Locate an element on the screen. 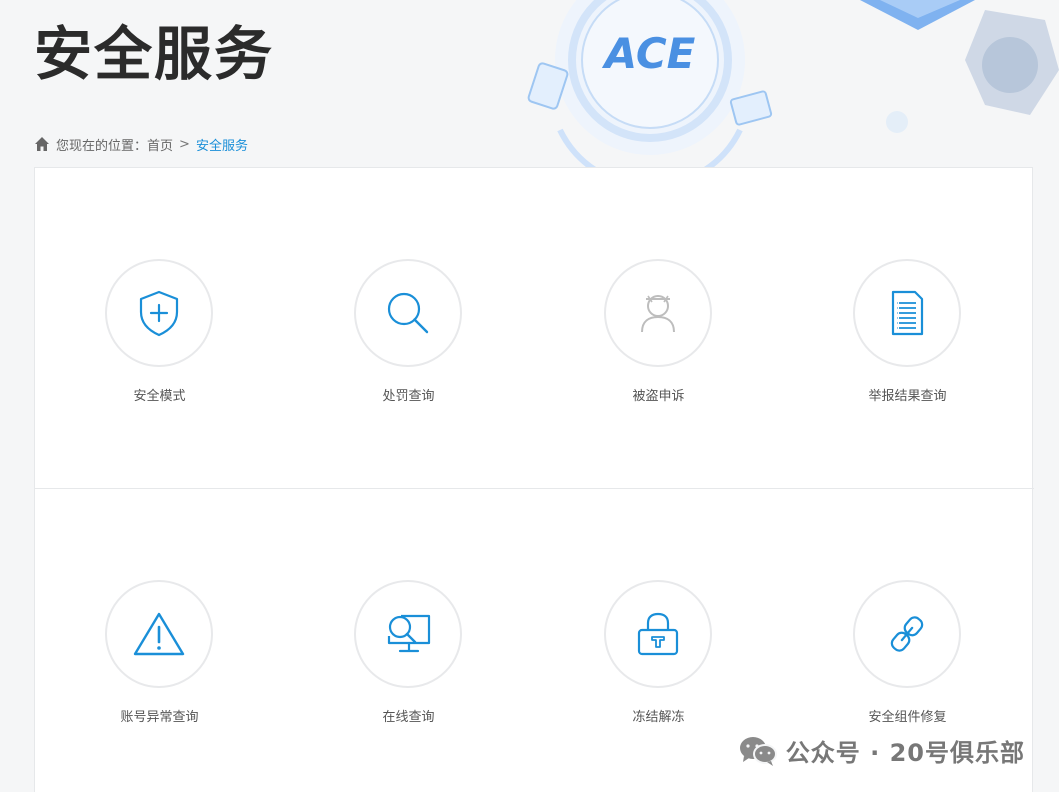 This screenshot has width=1059, height=792. monitor-search-icon is located at coordinates (409, 633).